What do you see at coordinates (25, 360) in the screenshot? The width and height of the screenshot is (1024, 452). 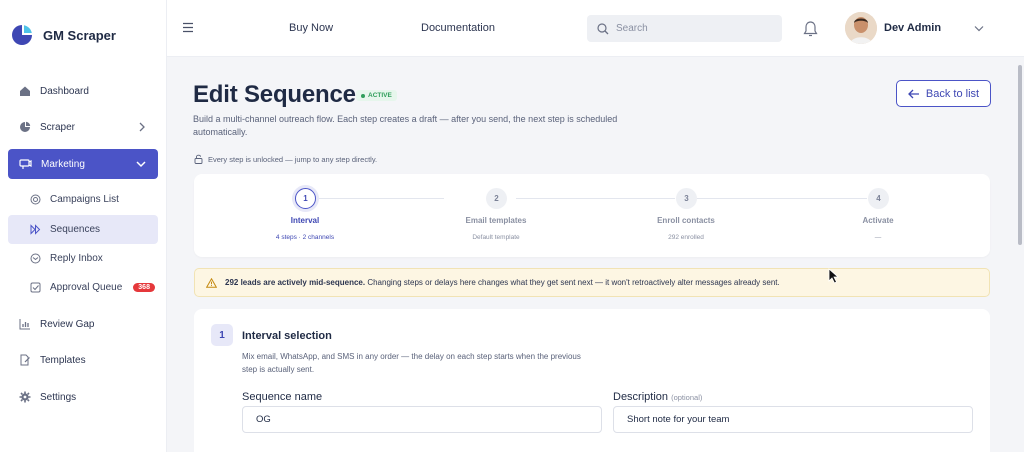 I see `file-edit-icon` at bounding box center [25, 360].